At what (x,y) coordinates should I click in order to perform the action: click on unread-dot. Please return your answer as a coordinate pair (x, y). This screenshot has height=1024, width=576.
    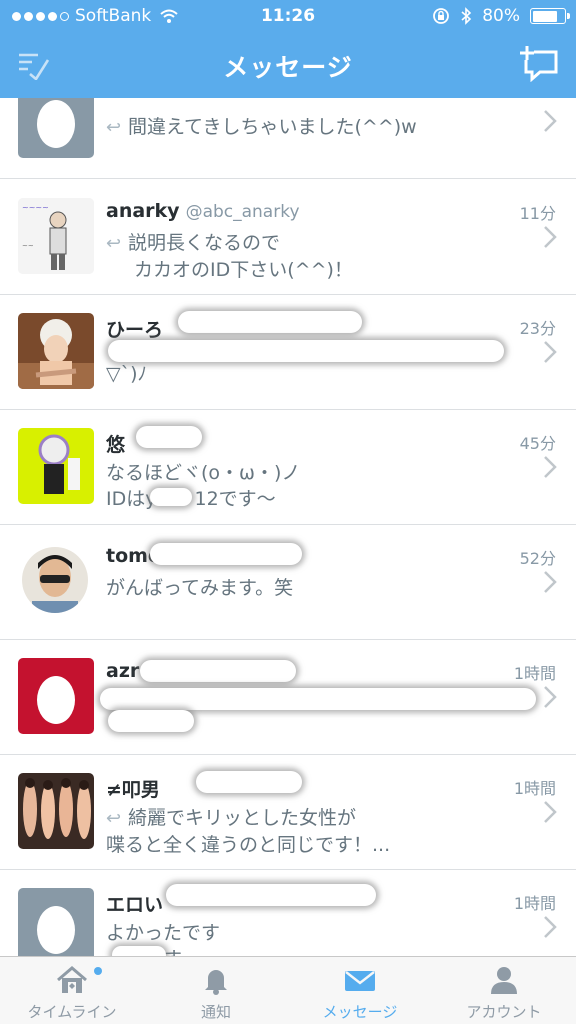
    Looking at the image, I should click on (98, 971).